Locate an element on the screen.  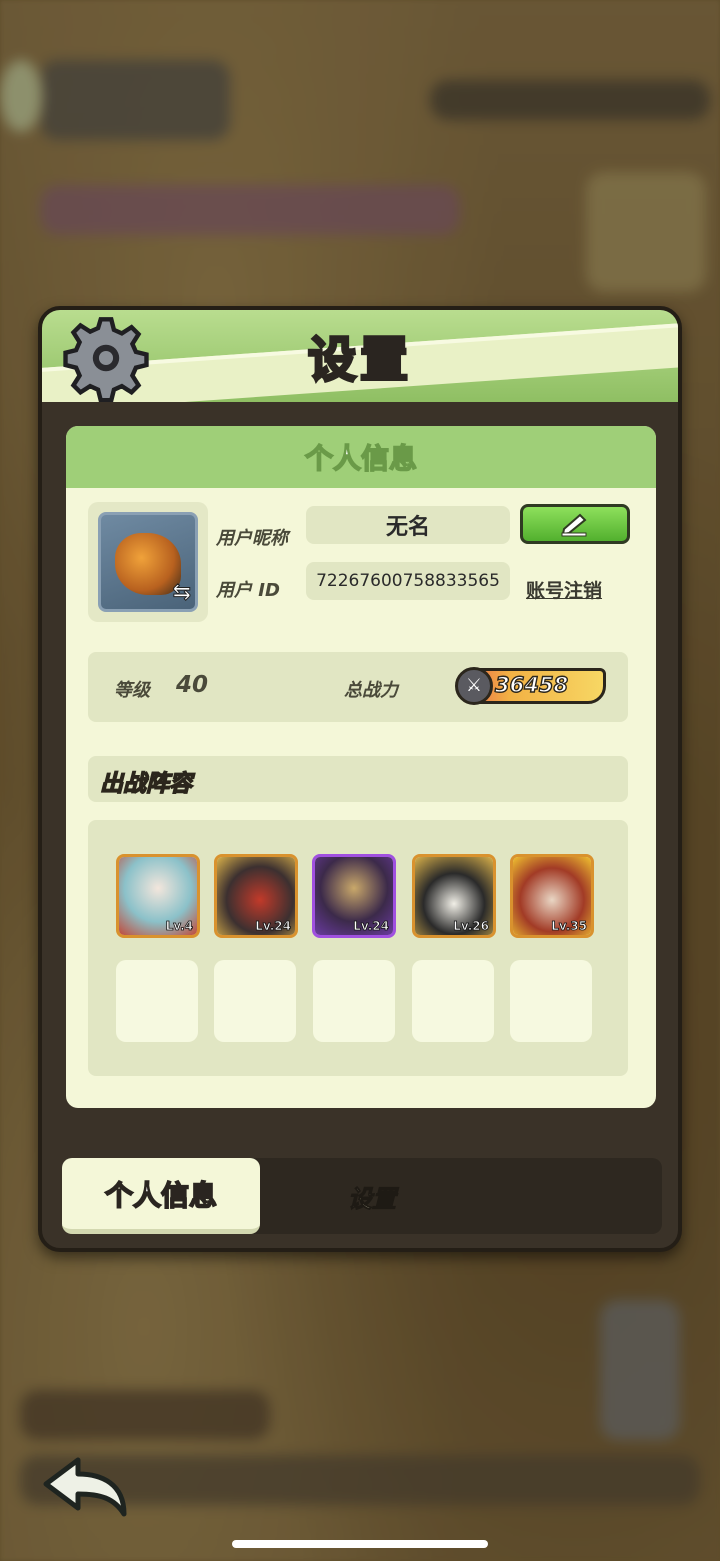
hero-slot-2: Lv.24 is located at coordinates (256, 896).